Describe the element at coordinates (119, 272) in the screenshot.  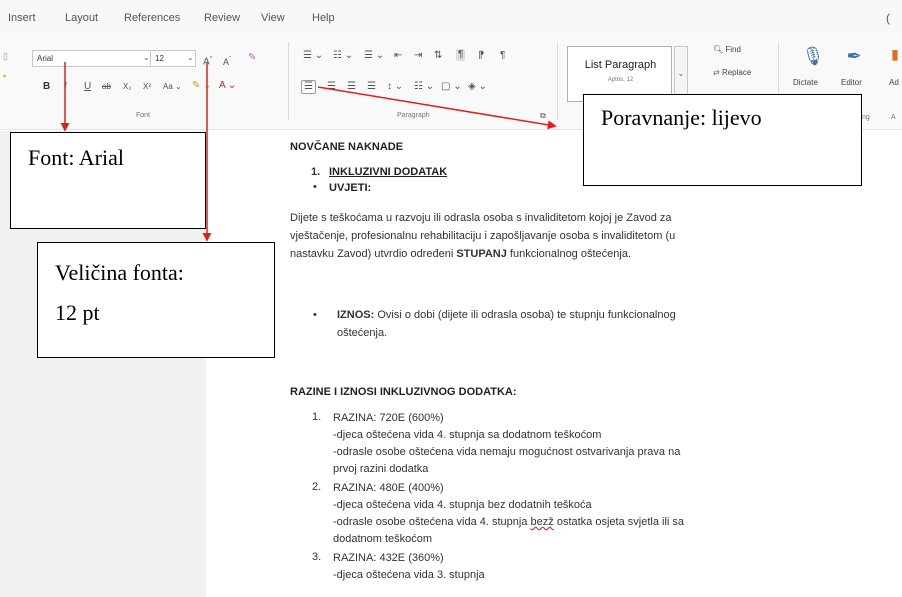
I see `annotation-size-line: Veličina fonta:` at that location.